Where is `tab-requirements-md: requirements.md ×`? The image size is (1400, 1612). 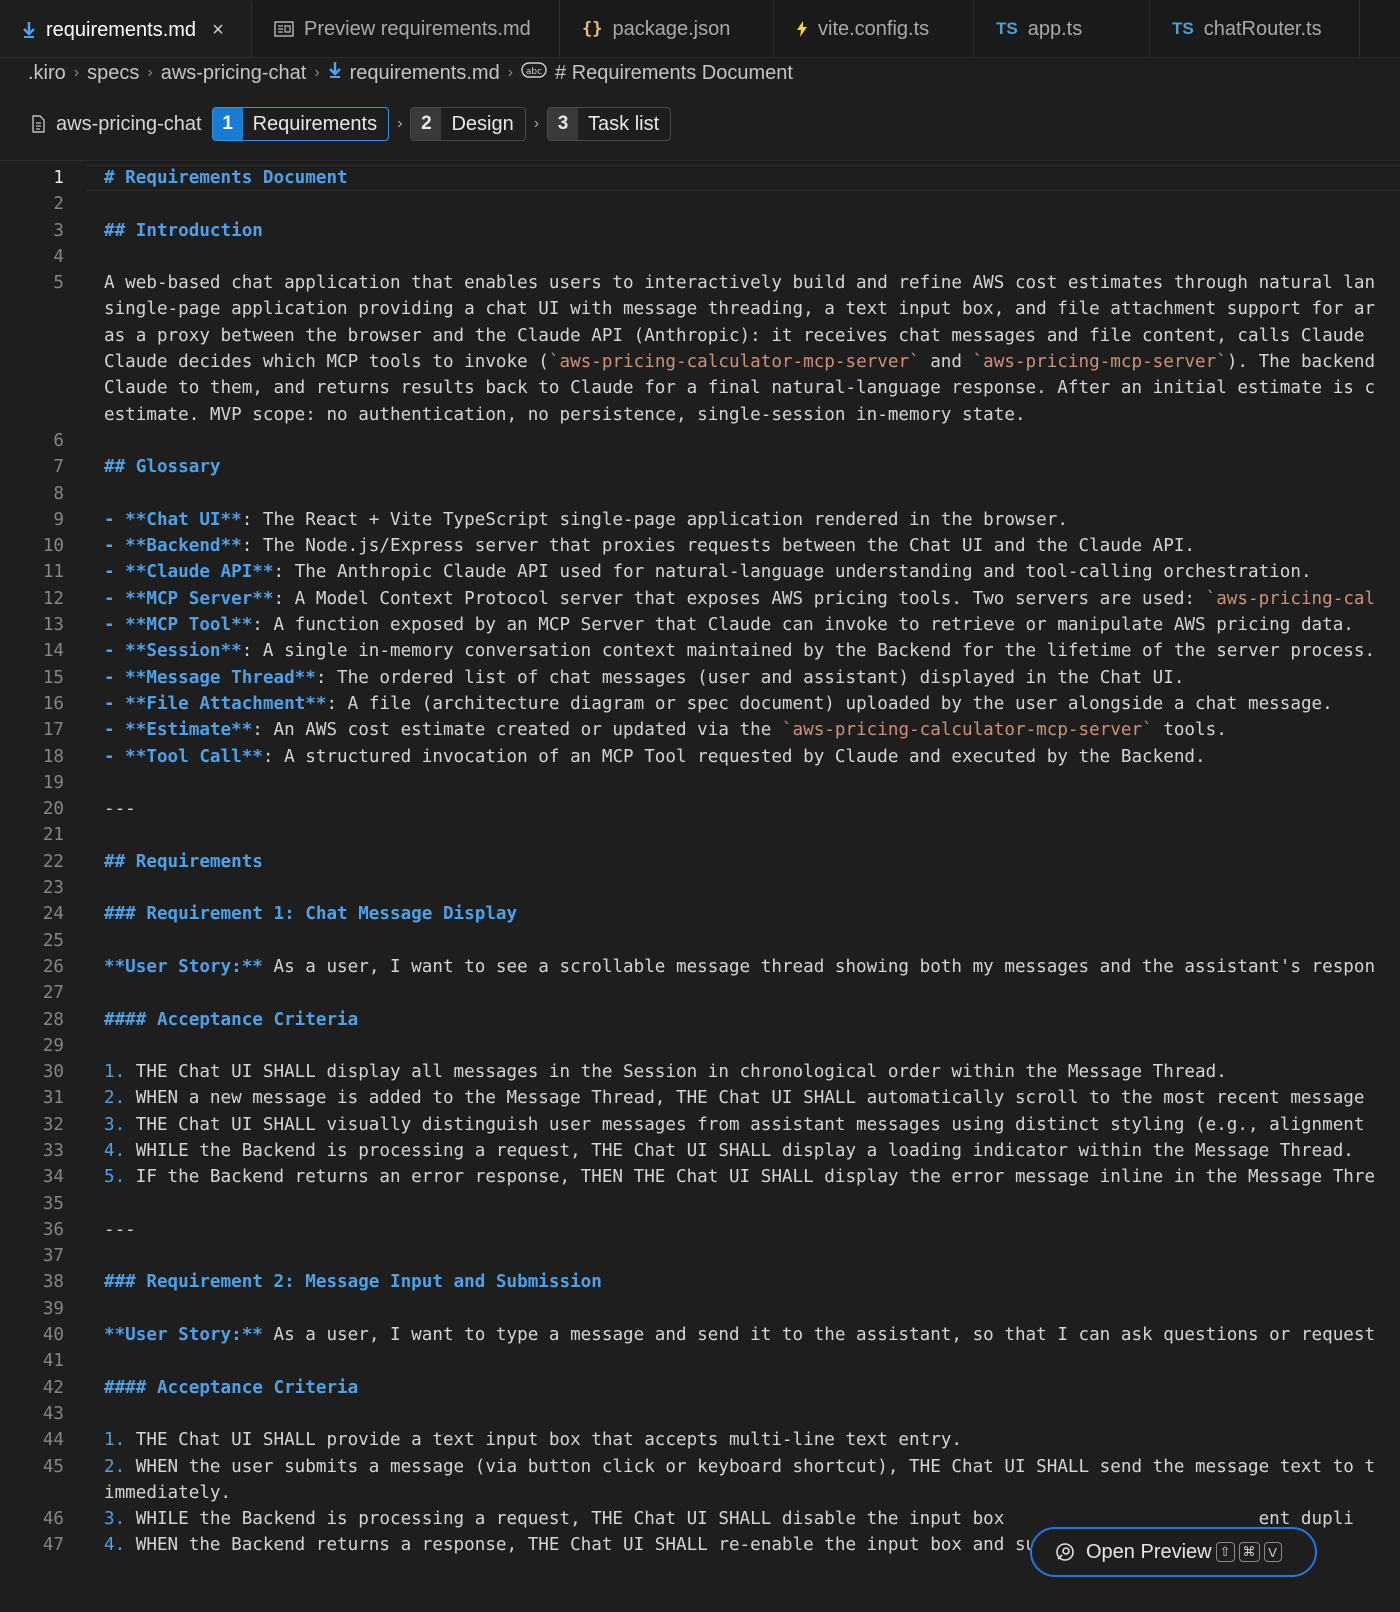
tab-requirements-md: requirements.md × is located at coordinates (126, 28).